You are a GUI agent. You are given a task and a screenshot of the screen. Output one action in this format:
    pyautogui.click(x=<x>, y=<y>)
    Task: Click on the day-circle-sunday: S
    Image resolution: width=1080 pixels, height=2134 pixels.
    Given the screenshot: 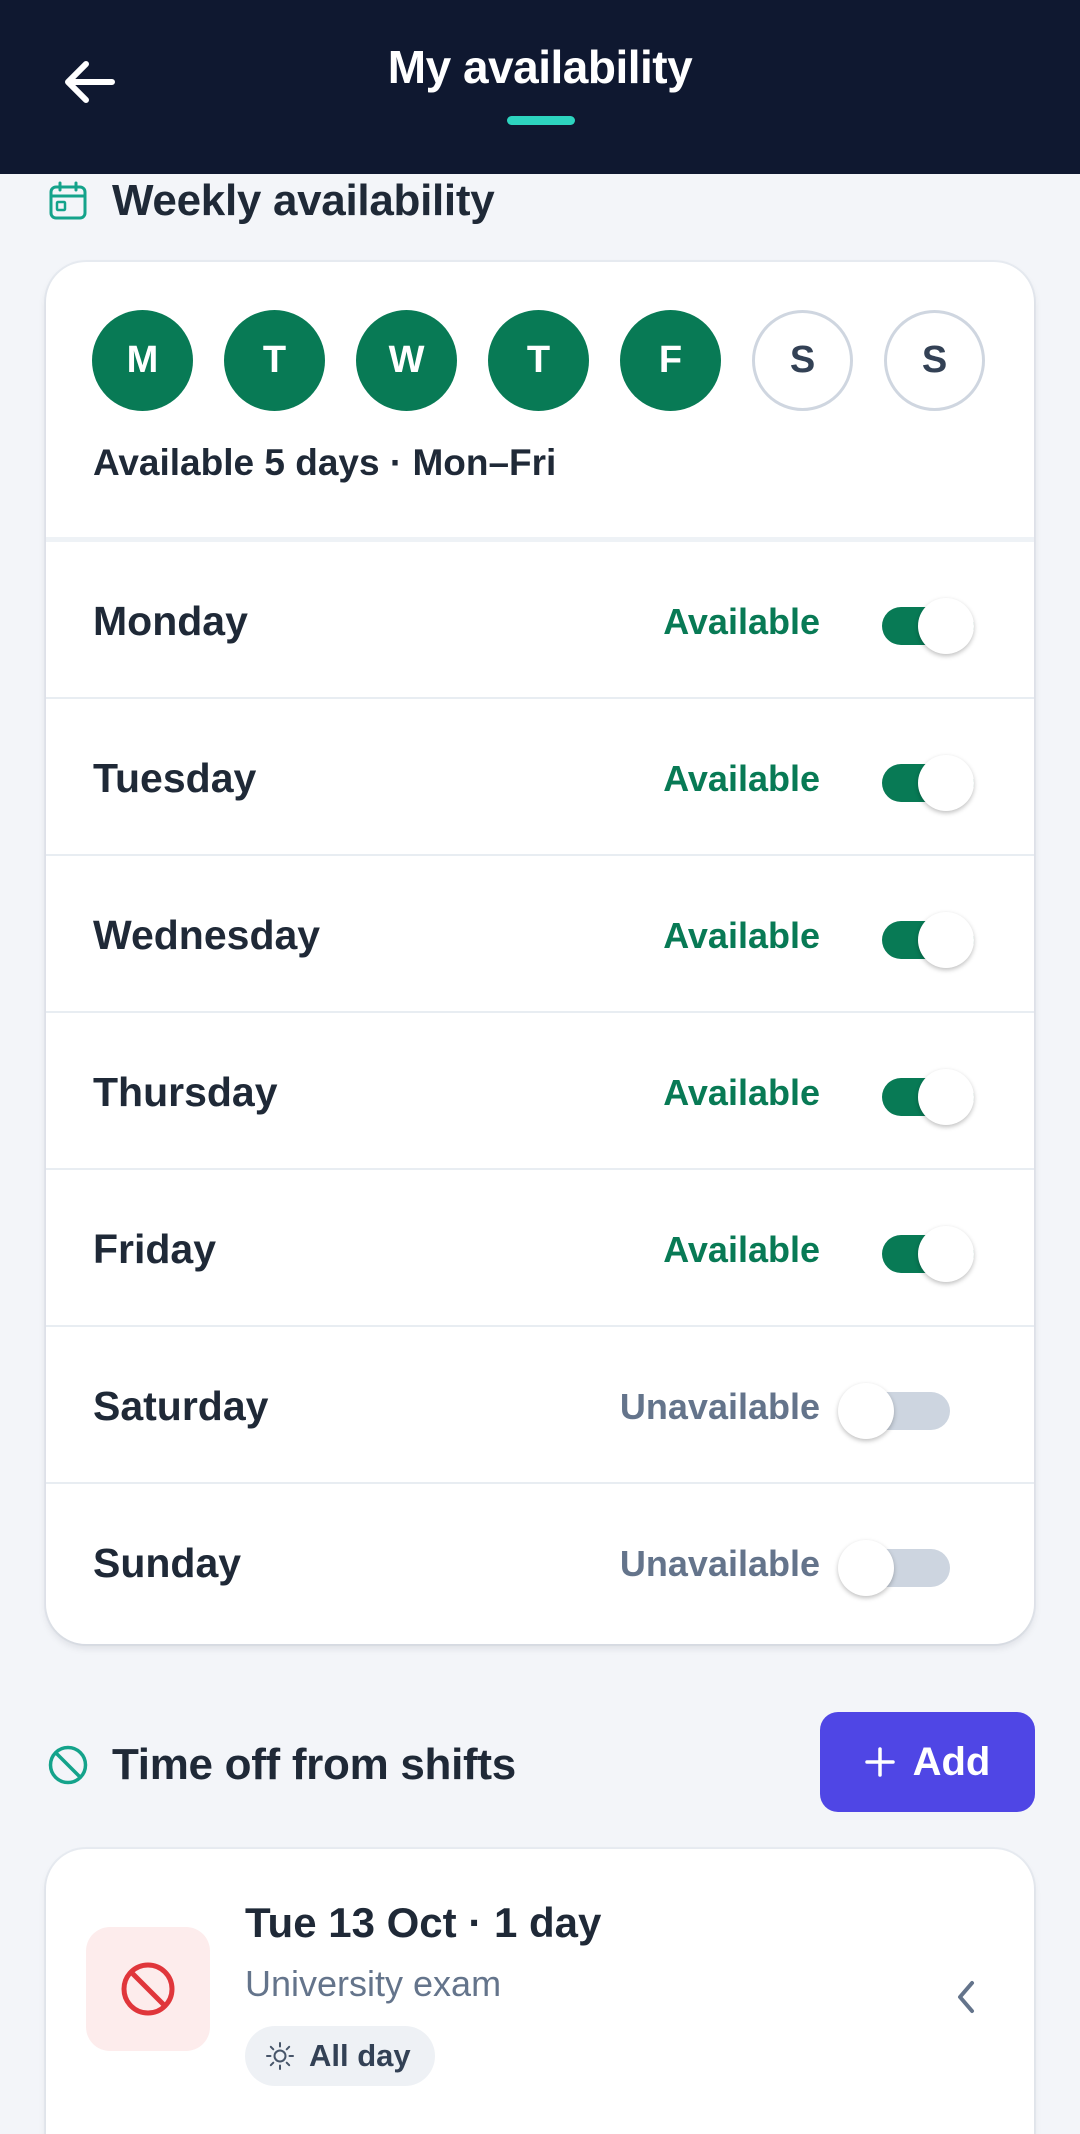 What is the action you would take?
    pyautogui.click(x=934, y=360)
    